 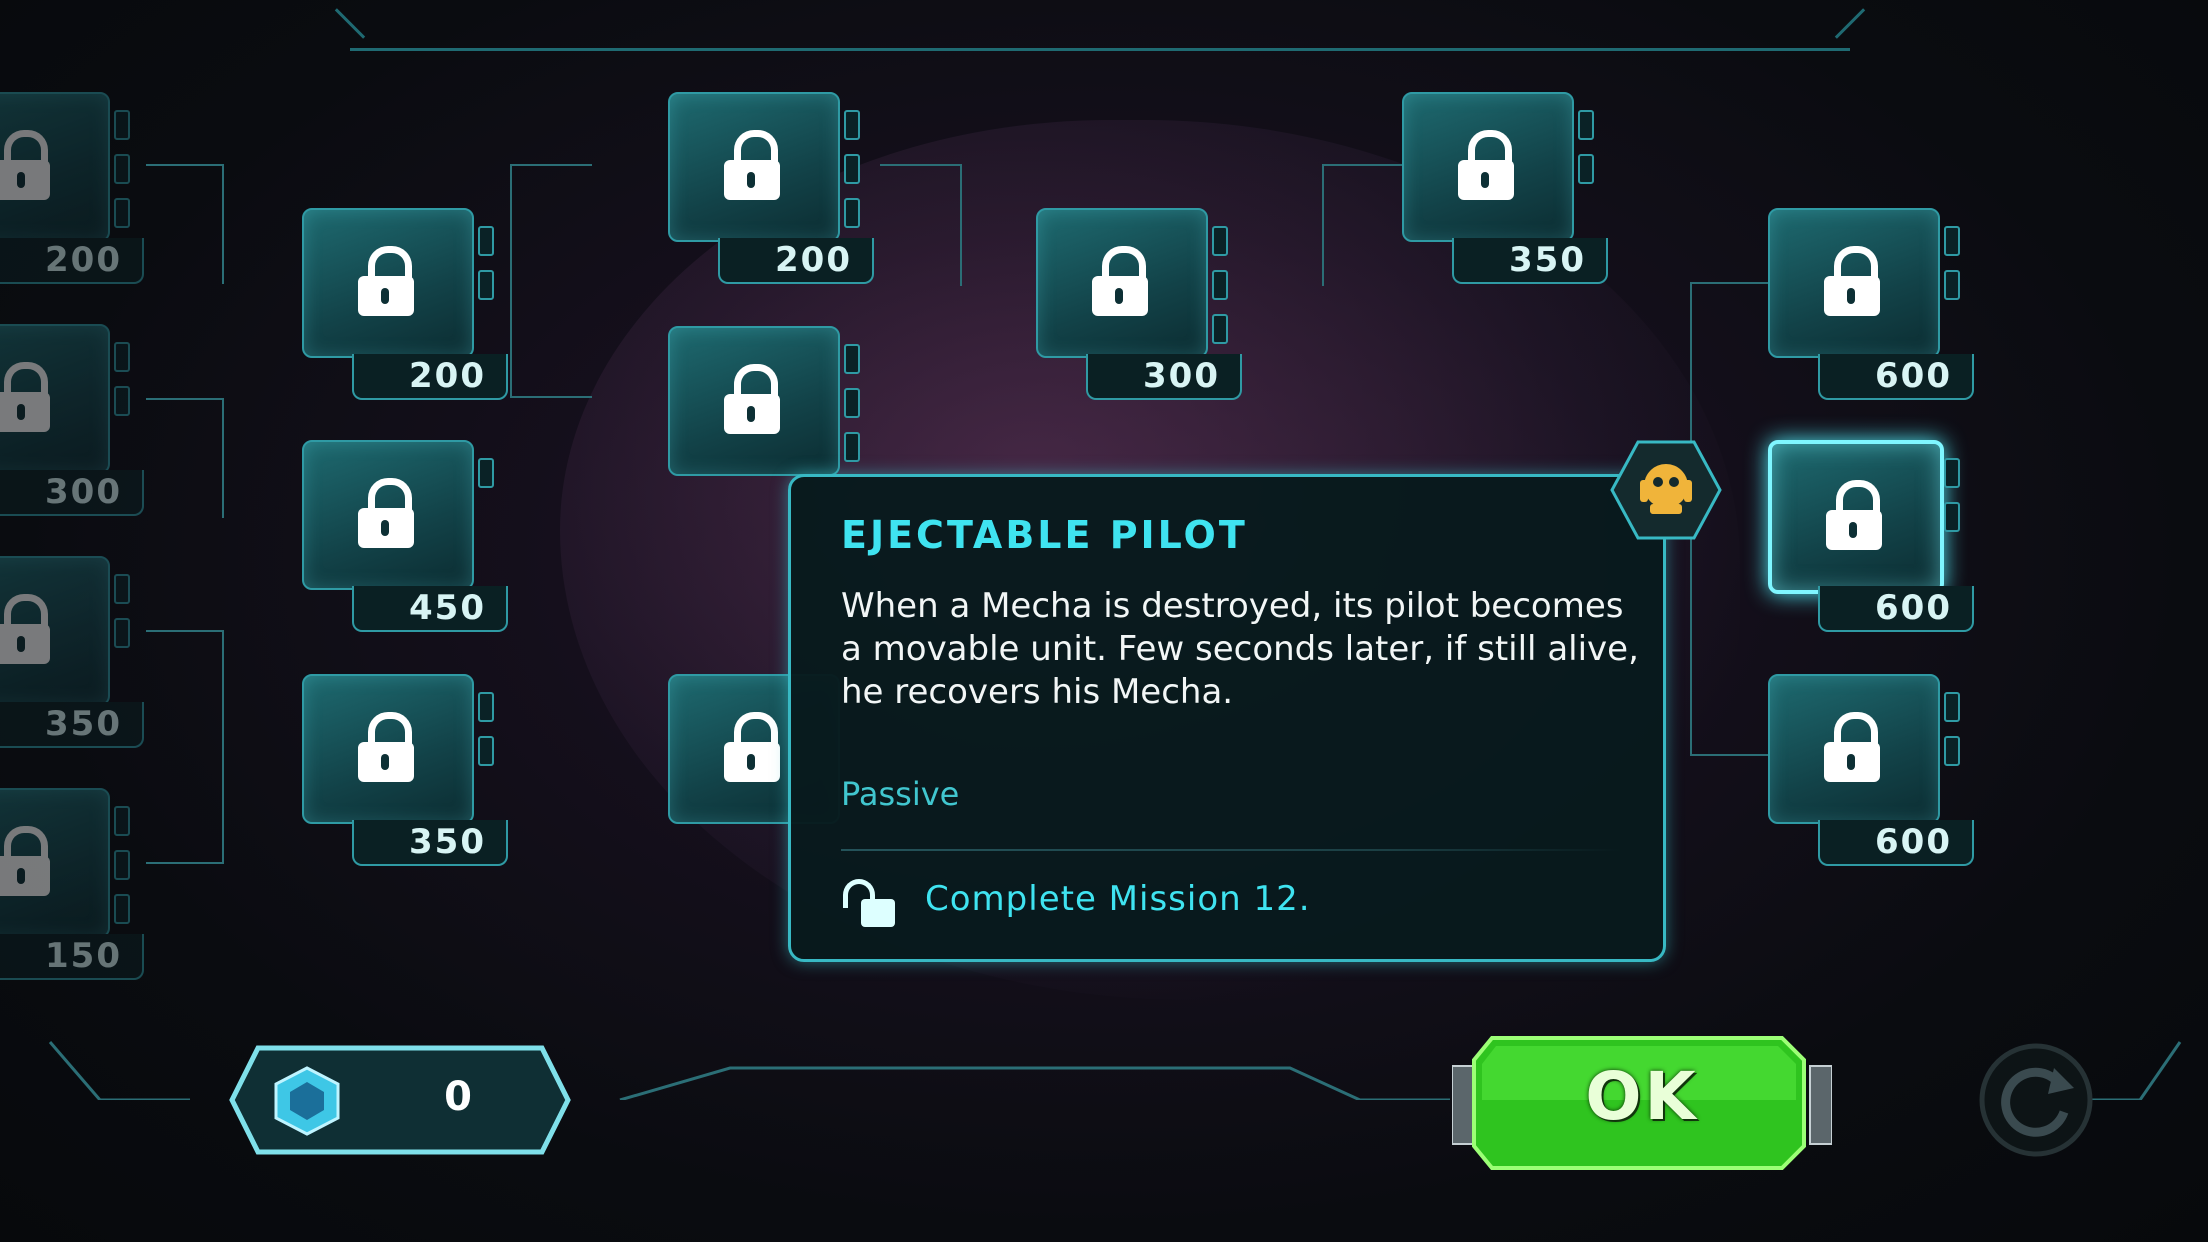 What do you see at coordinates (1642, 1096) in the screenshot?
I see `ok-label: OK` at bounding box center [1642, 1096].